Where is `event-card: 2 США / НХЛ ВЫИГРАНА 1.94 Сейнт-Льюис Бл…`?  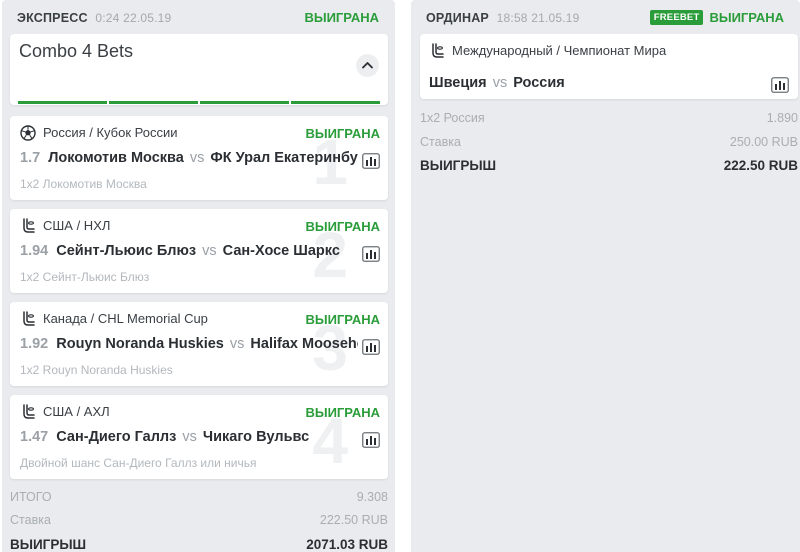
event-card: 2 США / НХЛ ВЫИГРАНА 1.94 Сейнт-Льюис Бл… is located at coordinates (199, 251).